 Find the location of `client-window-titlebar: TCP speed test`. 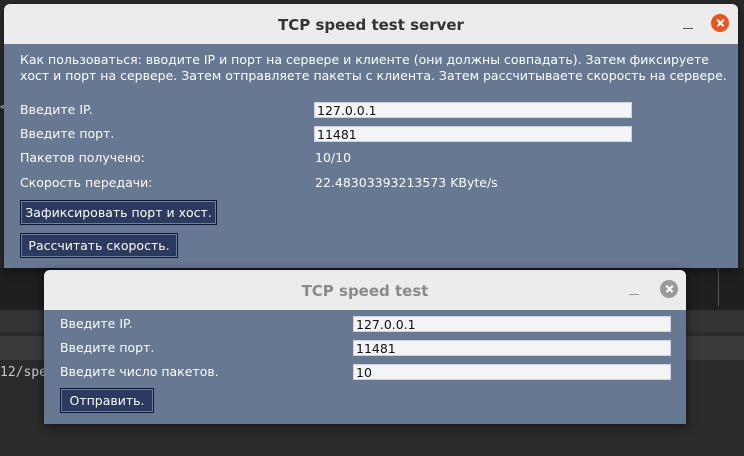

client-window-titlebar: TCP speed test is located at coordinates (365, 290).